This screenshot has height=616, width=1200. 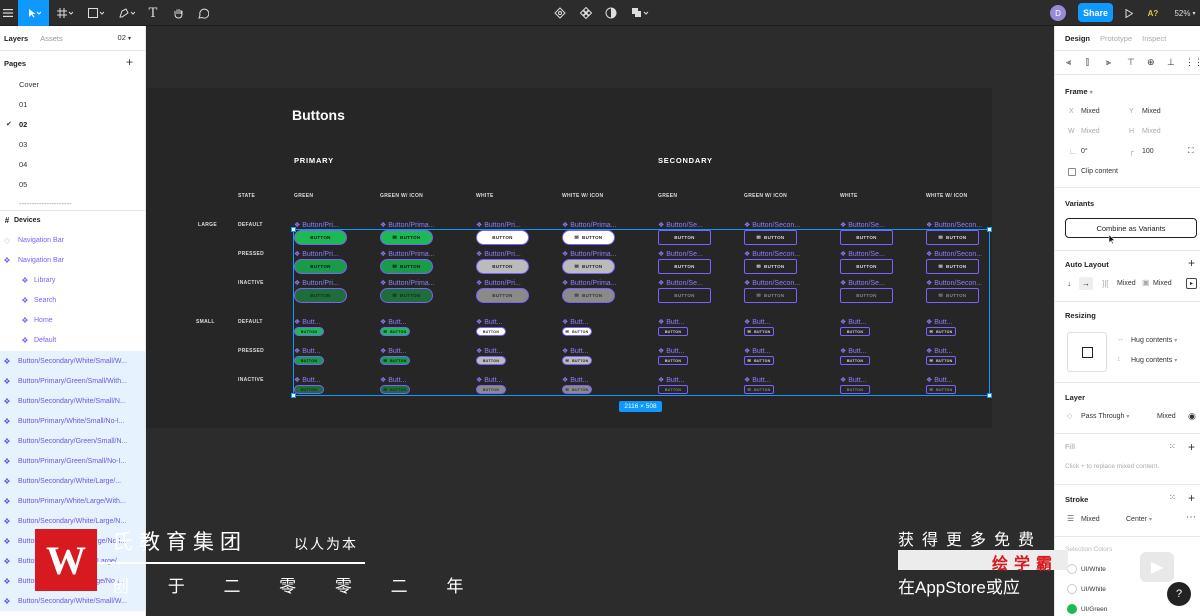 I want to click on padding-input: Mixed, so click(x=1162, y=283).